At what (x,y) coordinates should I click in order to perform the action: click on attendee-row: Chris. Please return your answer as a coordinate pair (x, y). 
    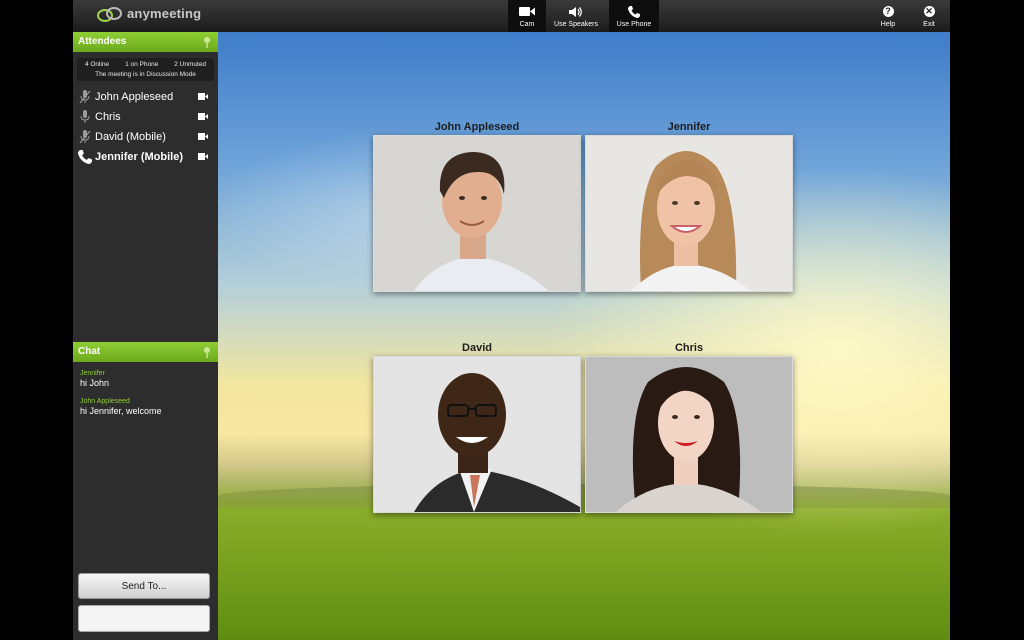
    Looking at the image, I should click on (145, 117).